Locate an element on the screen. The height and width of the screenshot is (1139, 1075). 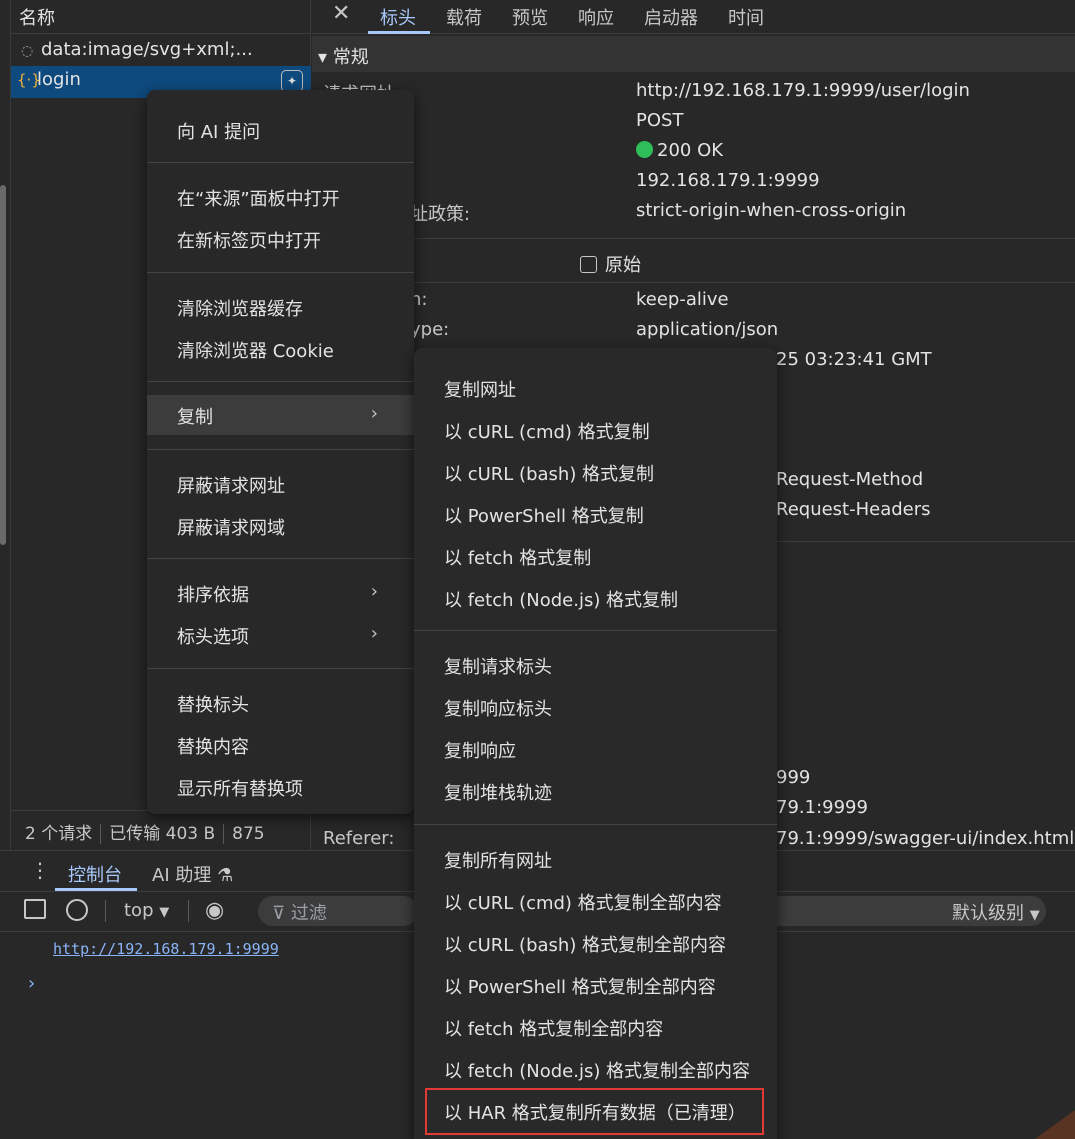
header-value: 79.1:9999/swagger-ui/index.html is located at coordinates (925, 838).